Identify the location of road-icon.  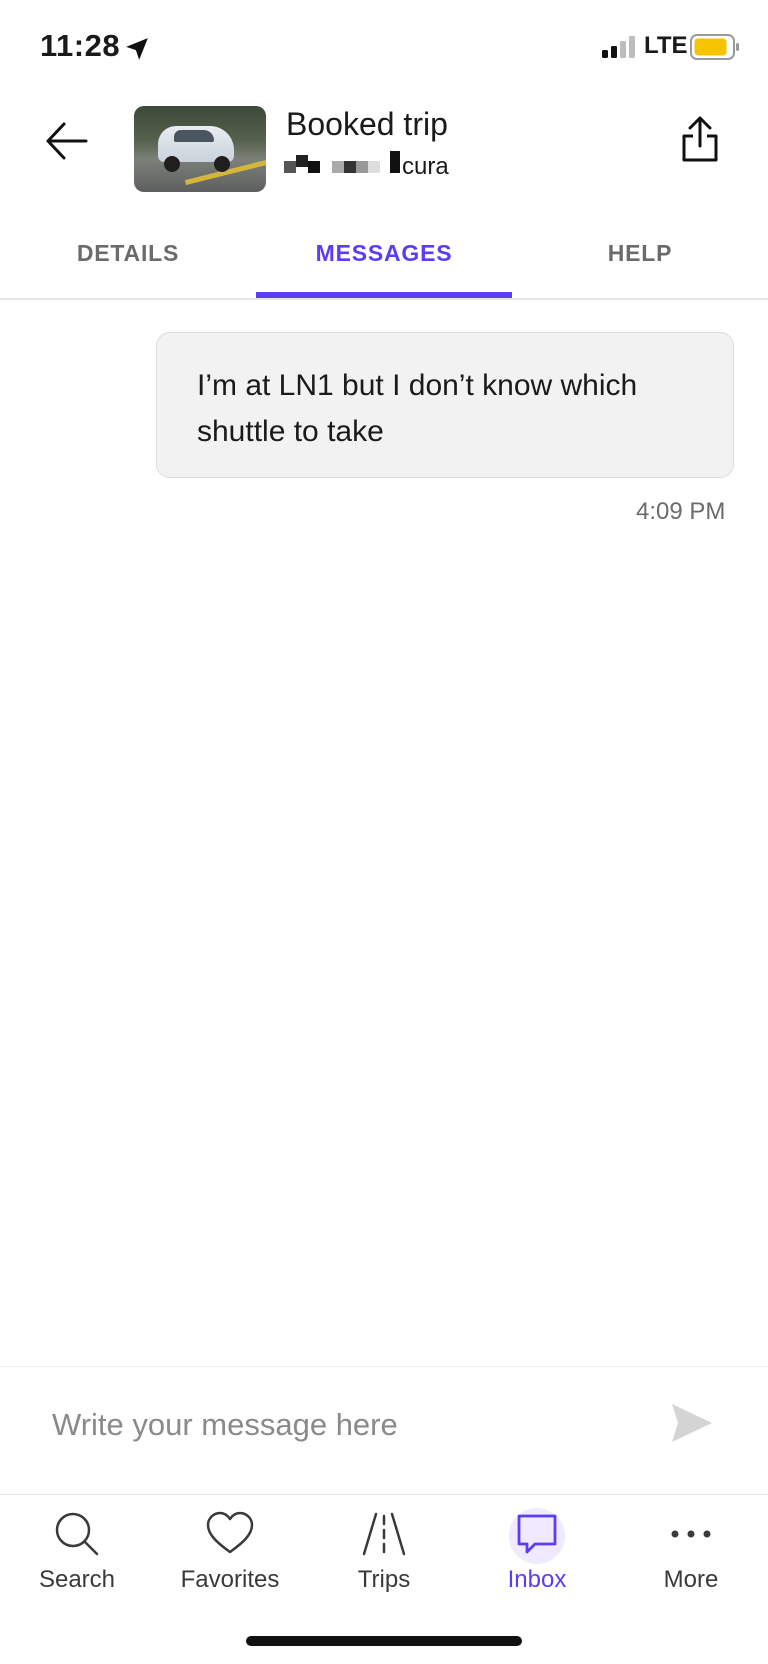
(384, 1534).